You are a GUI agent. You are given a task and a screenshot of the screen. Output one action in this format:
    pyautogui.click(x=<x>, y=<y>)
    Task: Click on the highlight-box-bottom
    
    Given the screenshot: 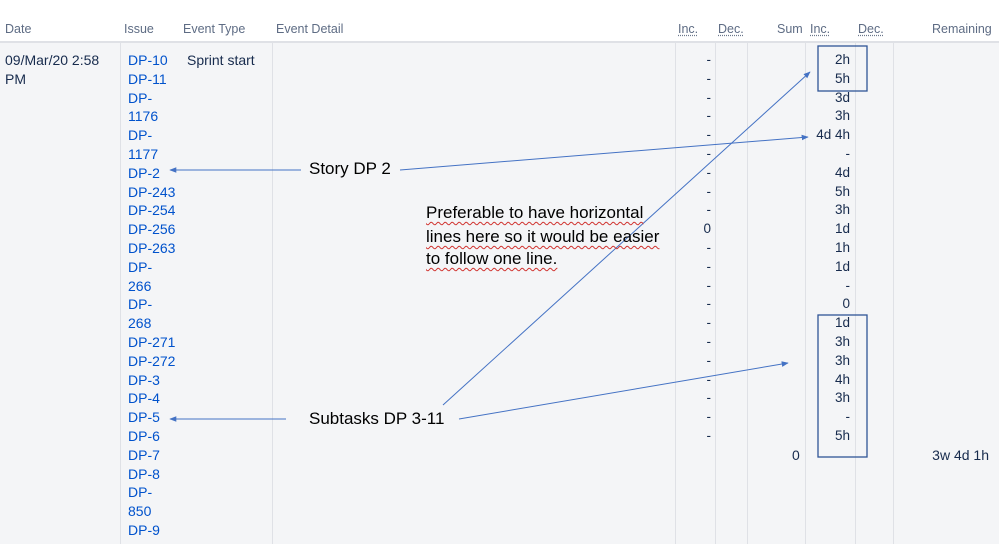 What is the action you would take?
    pyautogui.click(x=842, y=386)
    